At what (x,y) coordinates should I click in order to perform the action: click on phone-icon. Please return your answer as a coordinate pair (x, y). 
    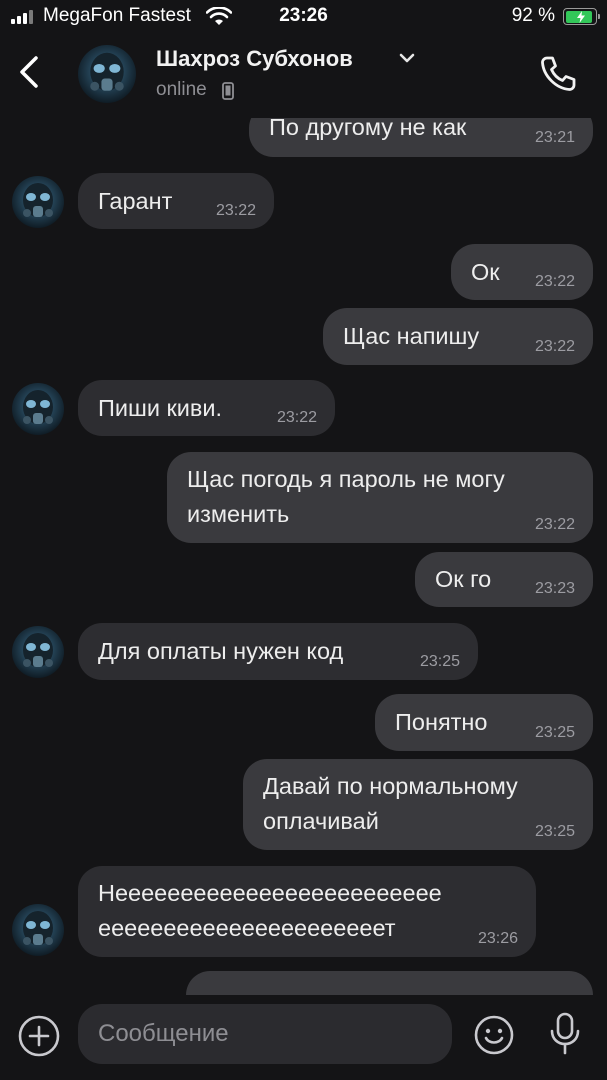
    Looking at the image, I should click on (558, 74).